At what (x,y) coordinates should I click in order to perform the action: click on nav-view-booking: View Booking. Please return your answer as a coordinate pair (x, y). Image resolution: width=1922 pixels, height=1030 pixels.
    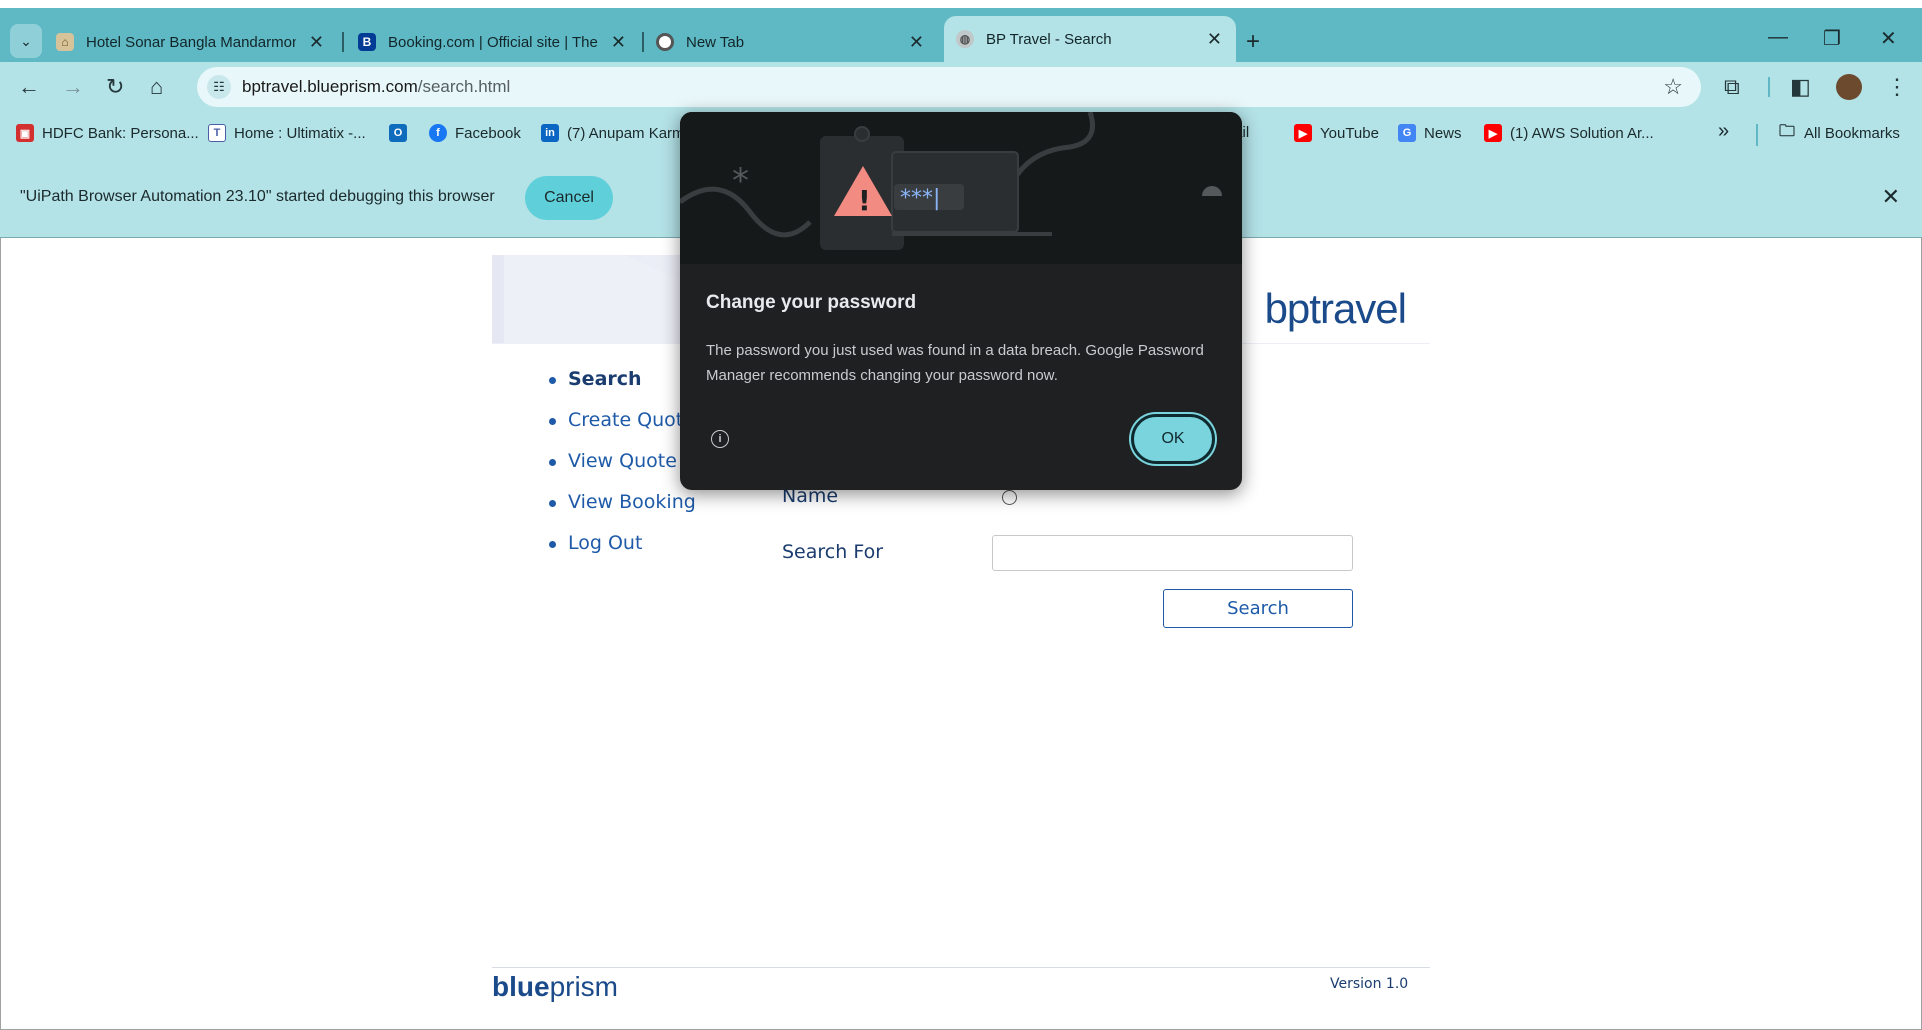
    Looking at the image, I should click on (621, 511).